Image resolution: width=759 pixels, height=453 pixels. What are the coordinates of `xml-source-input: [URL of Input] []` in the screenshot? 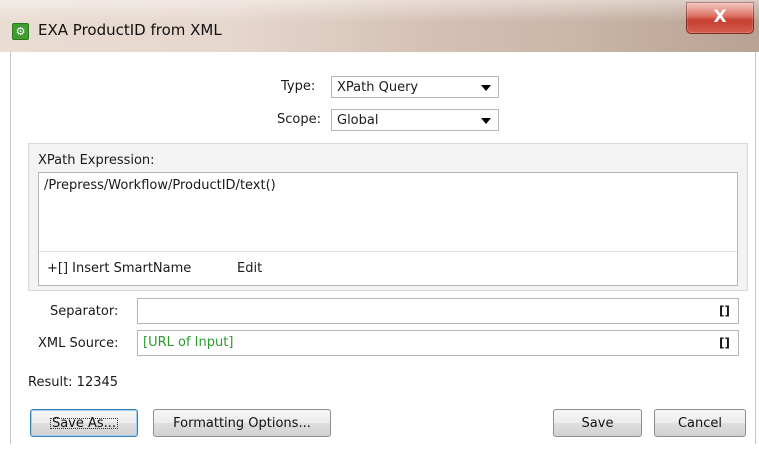 It's located at (438, 343).